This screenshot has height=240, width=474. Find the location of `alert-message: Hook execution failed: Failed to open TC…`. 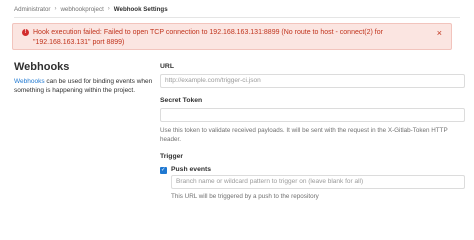

alert-message: Hook execution failed: Failed to open TC… is located at coordinates (208, 37).